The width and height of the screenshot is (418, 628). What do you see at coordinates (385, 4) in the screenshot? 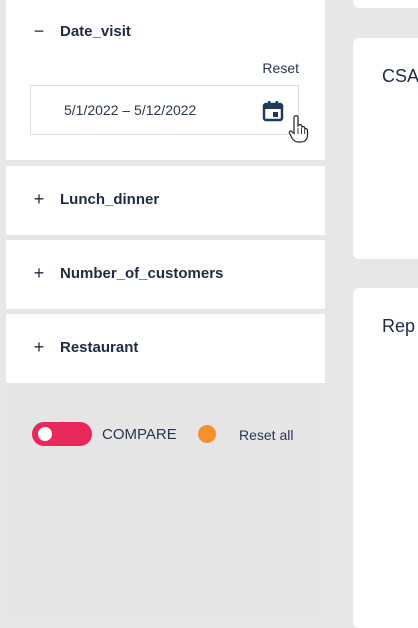
I see `top-card` at bounding box center [385, 4].